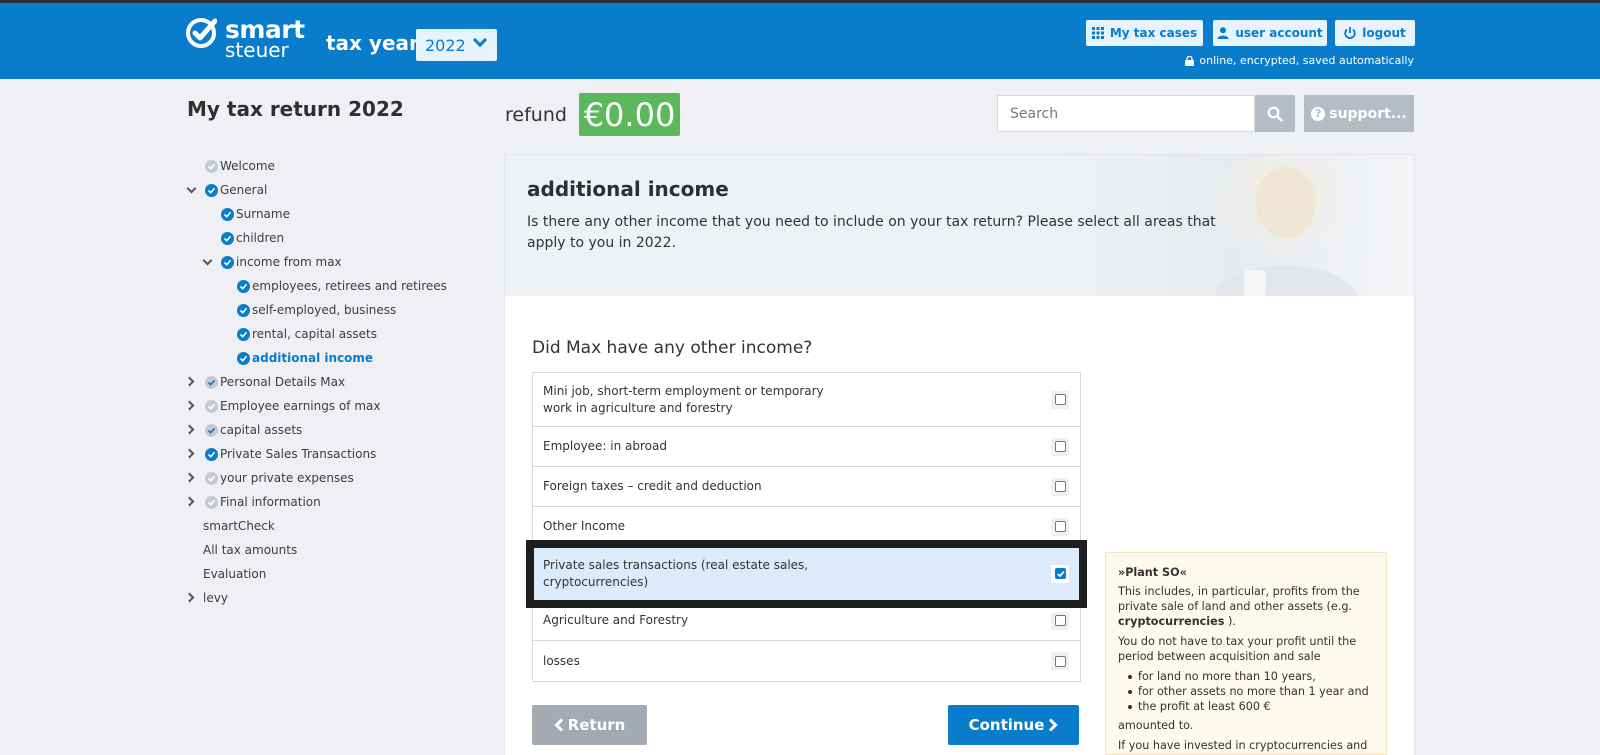  Describe the element at coordinates (480, 40) in the screenshot. I see `chevron-down-icon` at that location.